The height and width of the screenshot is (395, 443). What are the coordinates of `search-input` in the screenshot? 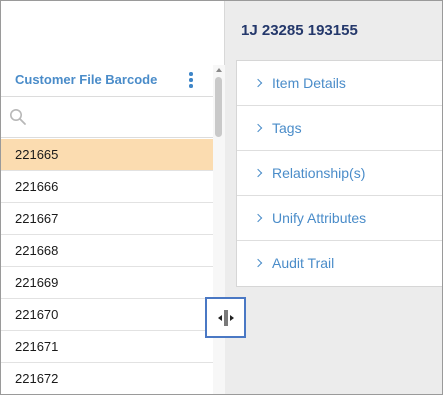 It's located at (107, 117).